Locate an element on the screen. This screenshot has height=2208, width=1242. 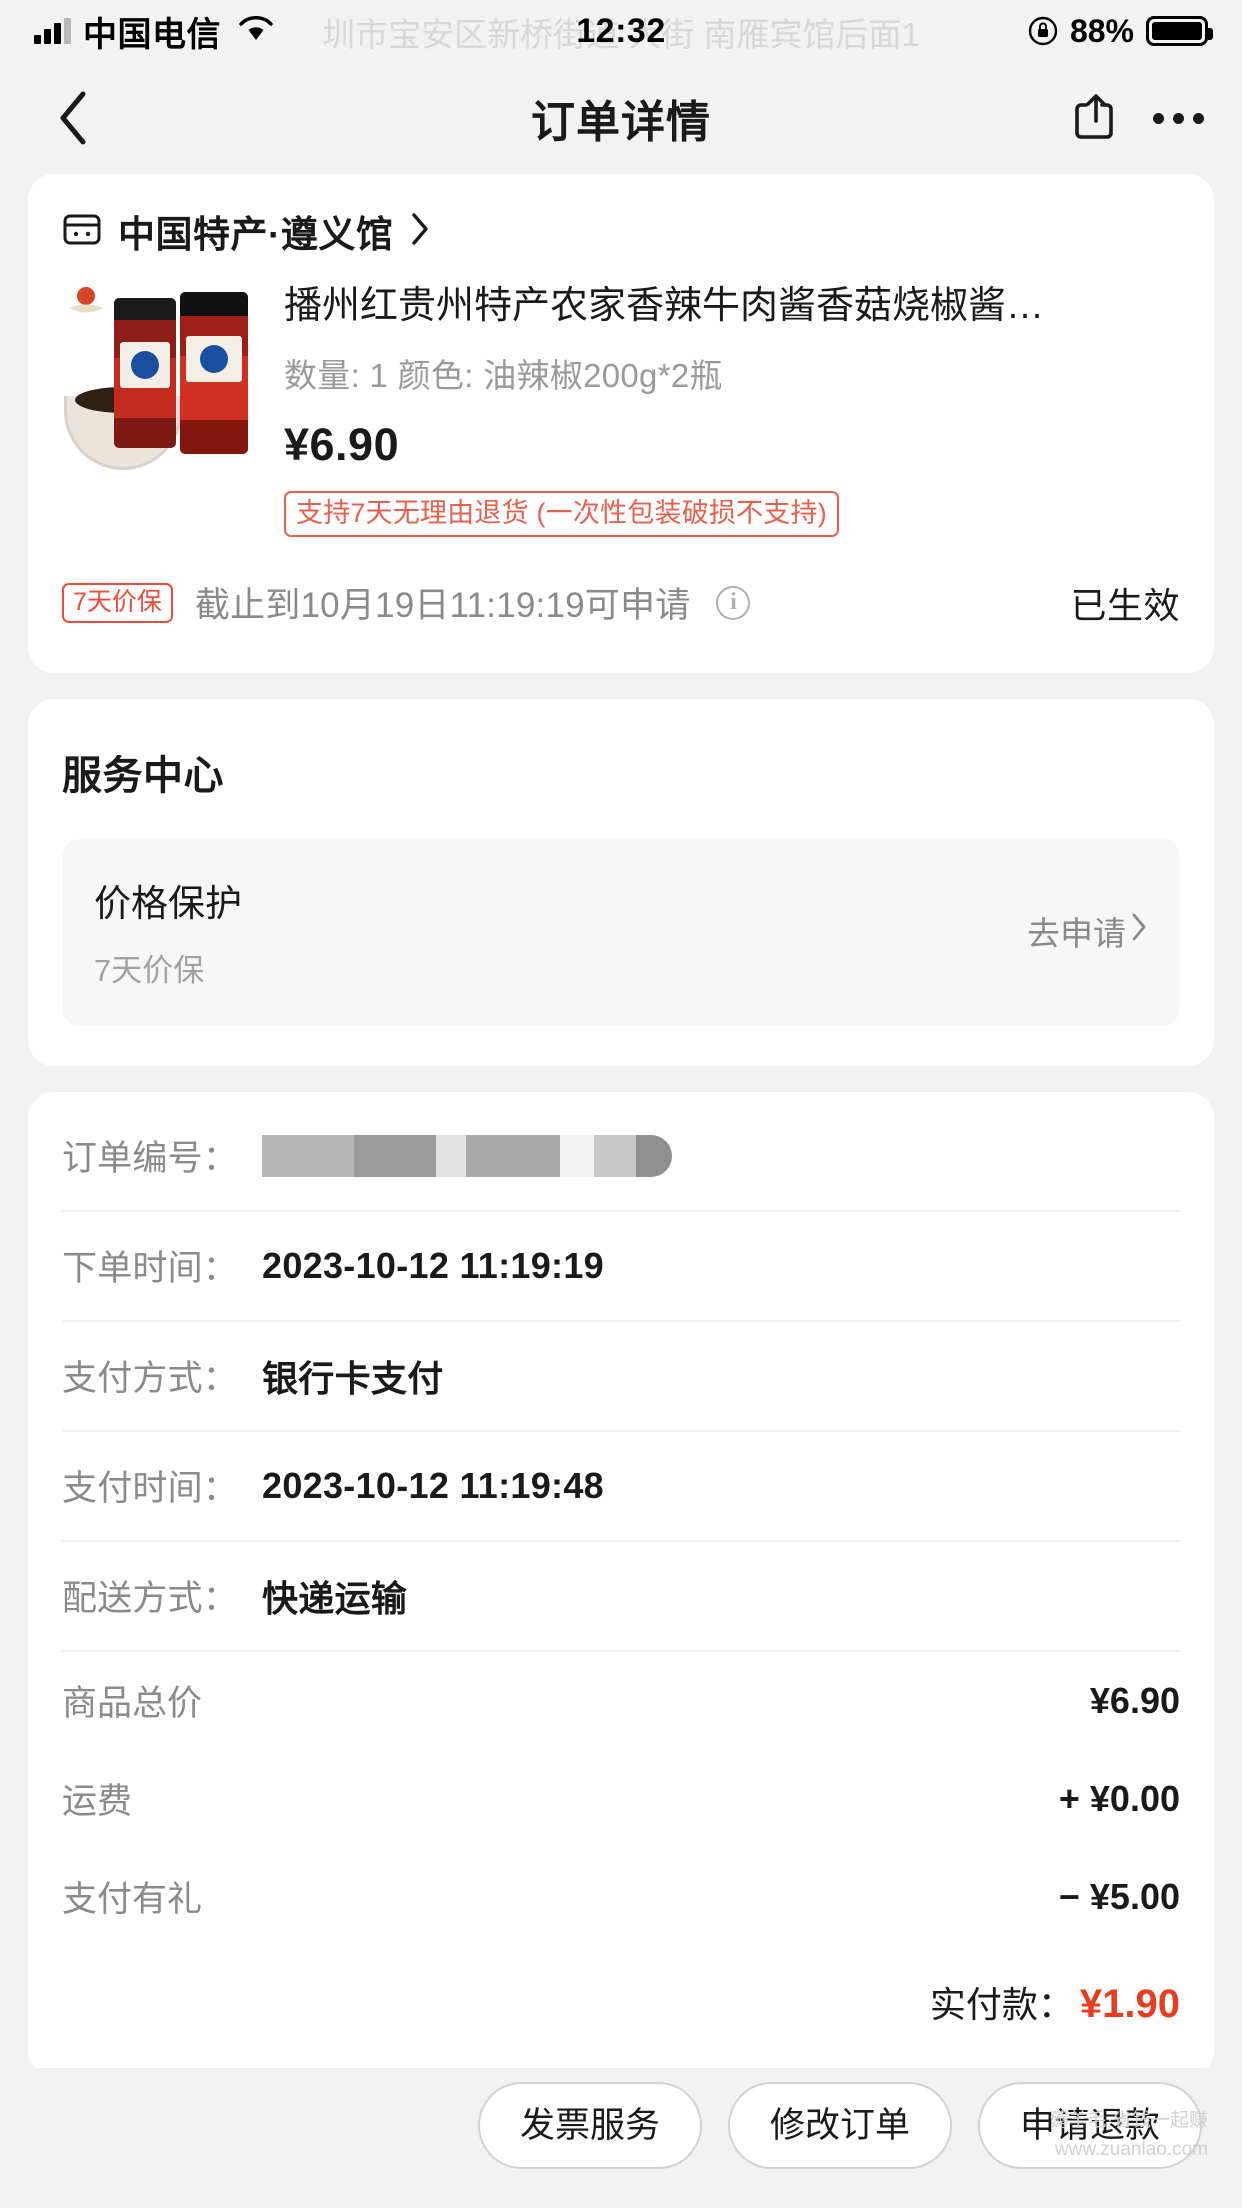
navigation-actions is located at coordinates (1138, 118).